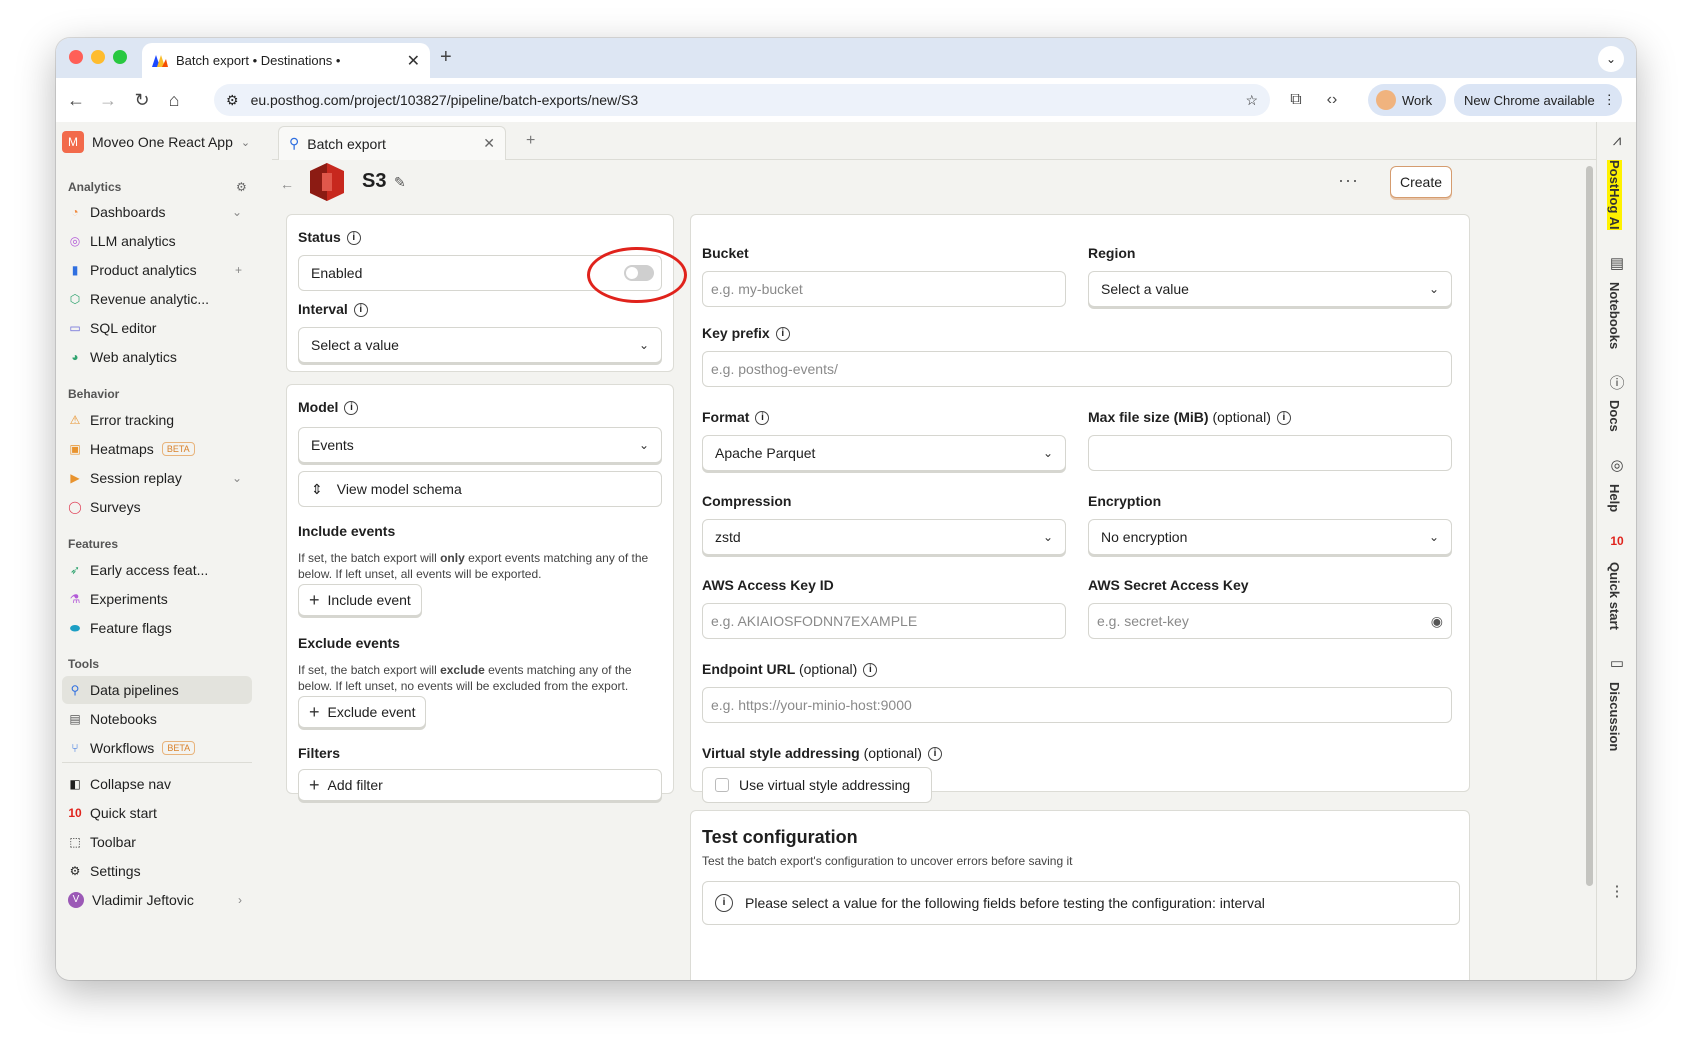  Describe the element at coordinates (157, 241) in the screenshot. I see `sidebar-item-llm-analytics: ◎ LLM analytics` at that location.